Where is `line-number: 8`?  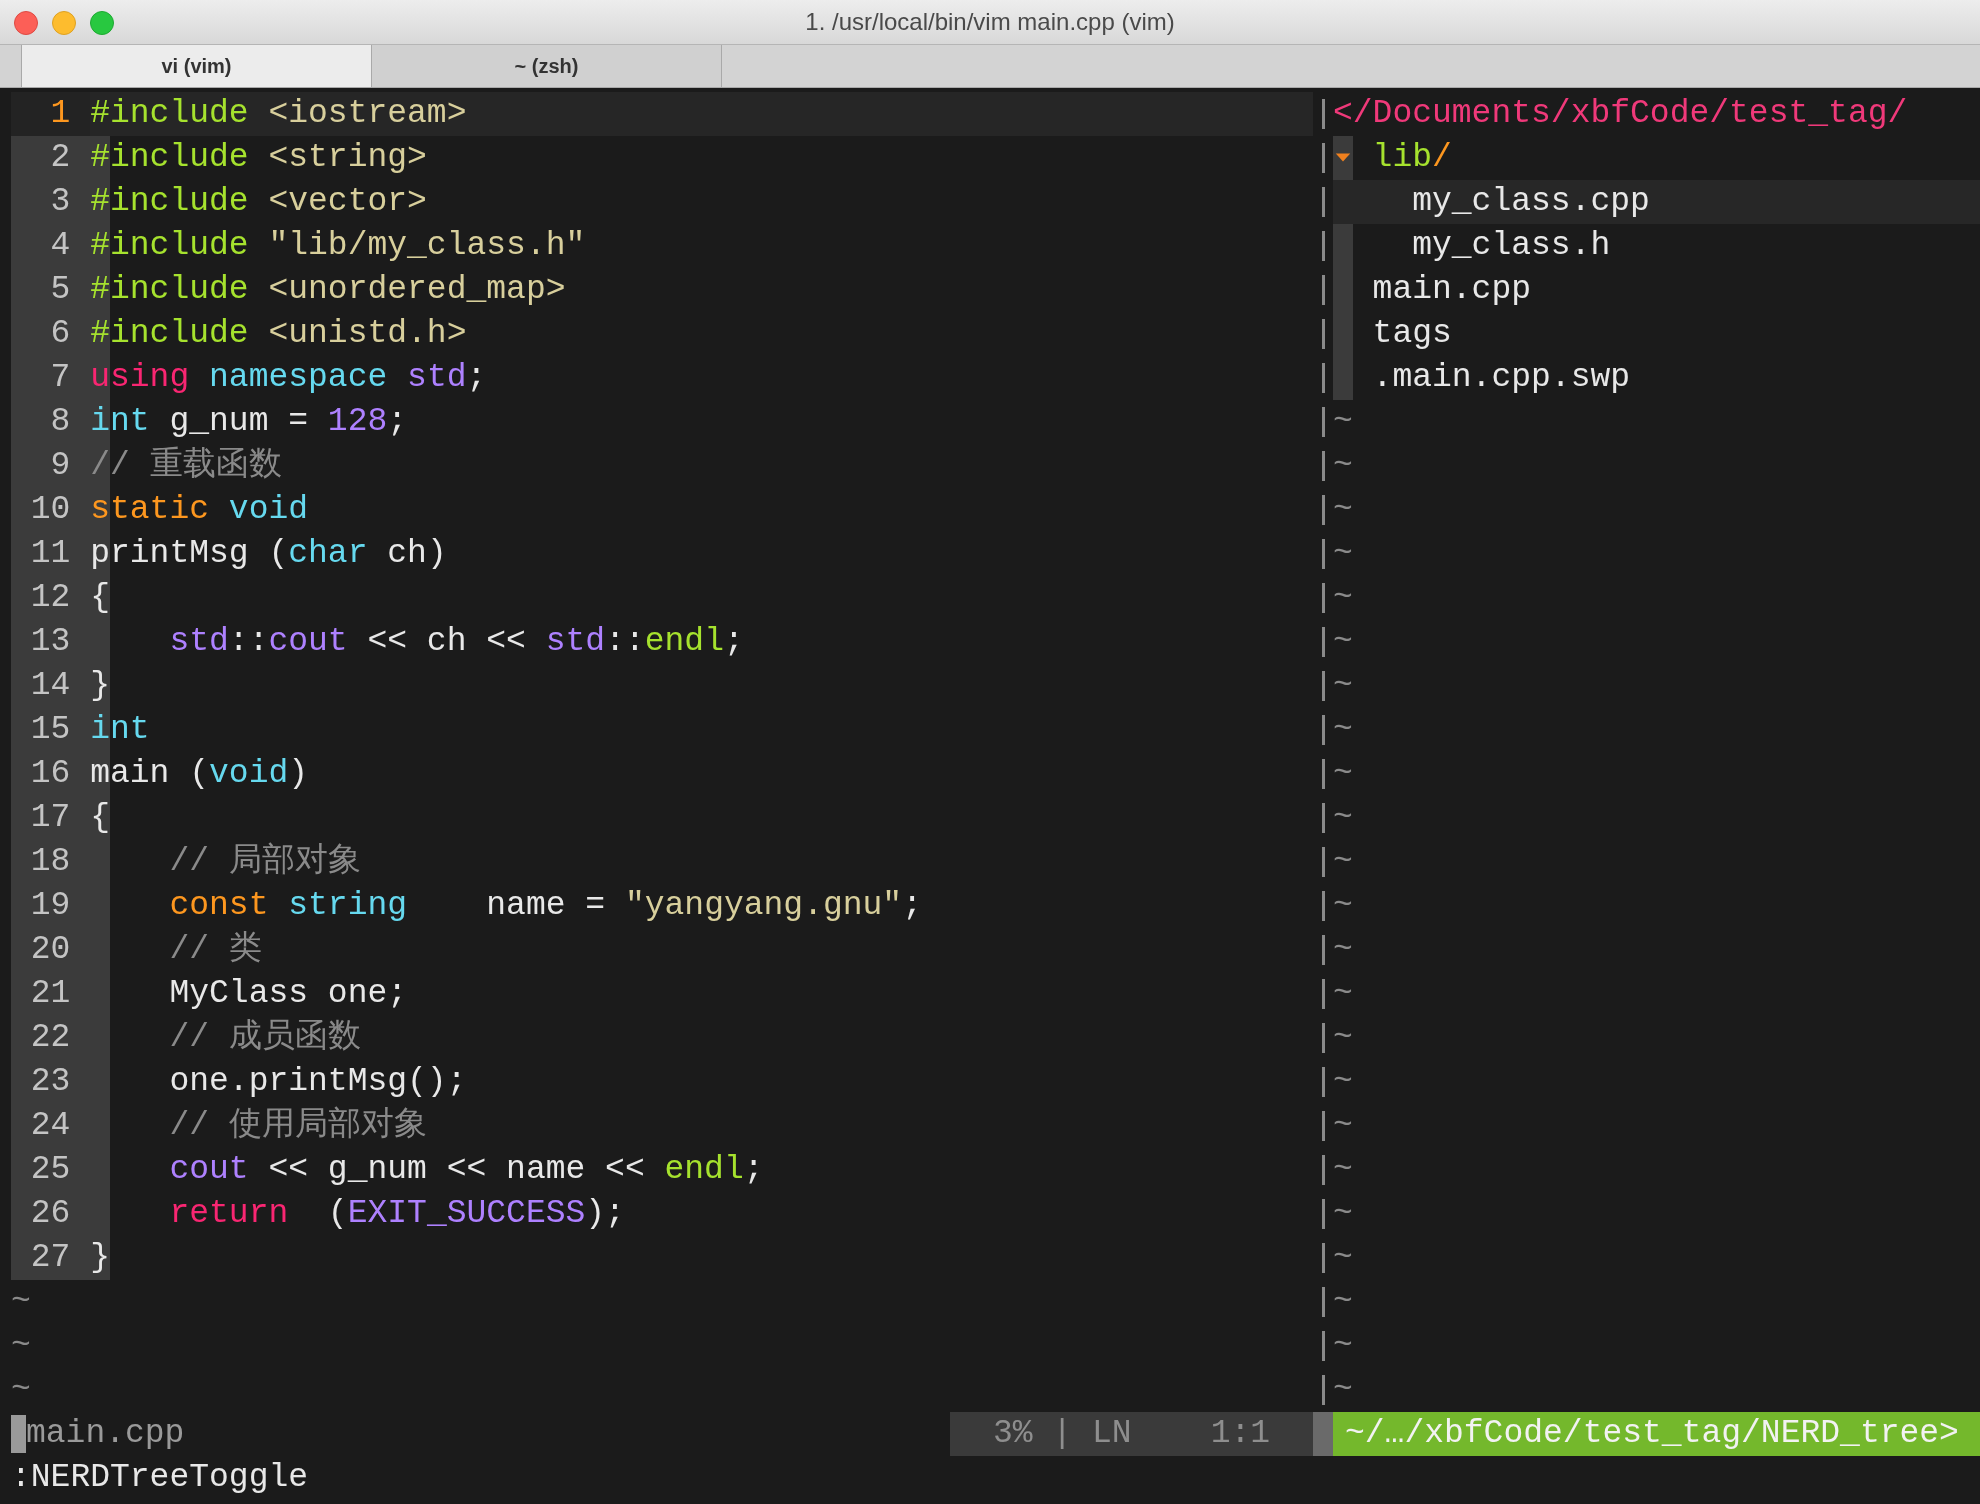 line-number: 8 is located at coordinates (51, 422).